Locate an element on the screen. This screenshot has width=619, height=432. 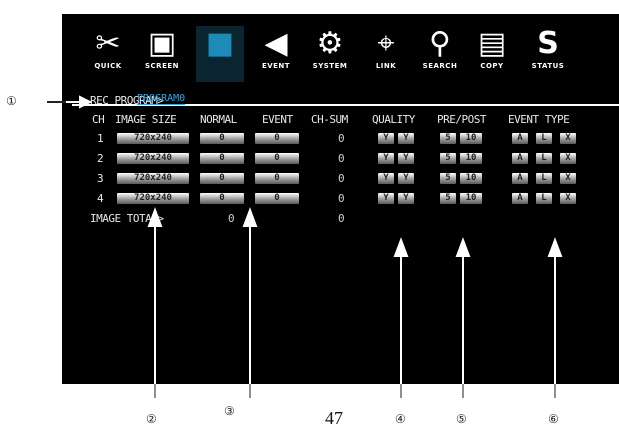
callout-6-arrowhead is located at coordinates (555, 247).